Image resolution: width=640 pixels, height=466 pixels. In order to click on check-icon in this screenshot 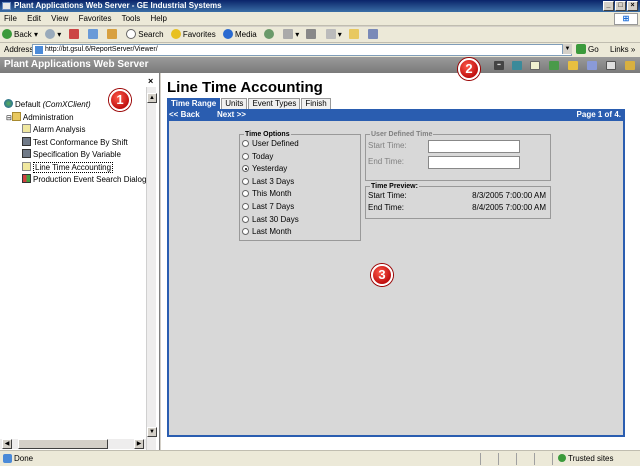, I will do `click(562, 458)`.